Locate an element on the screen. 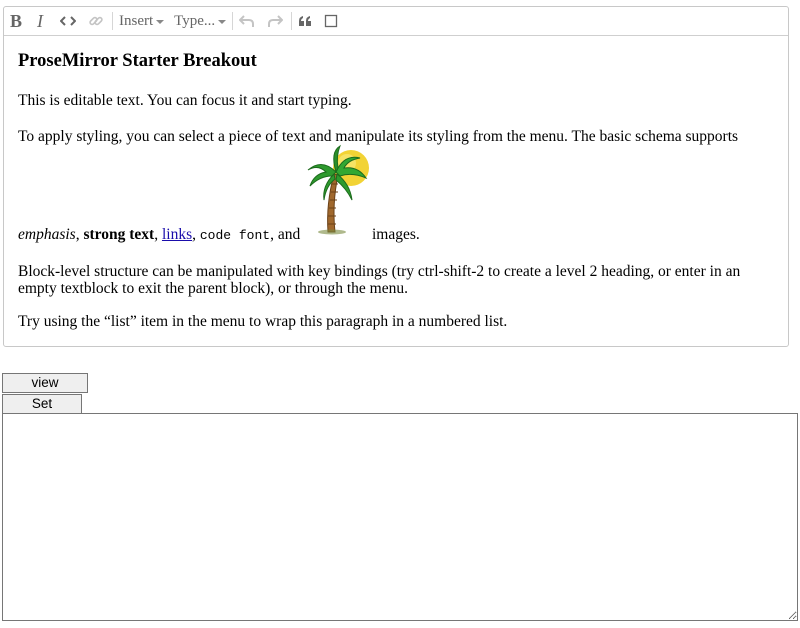  svg-text: B is located at coordinates (16, 21).